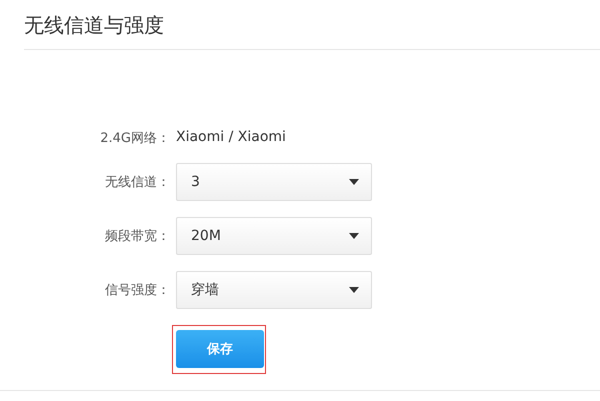  What do you see at coordinates (134, 138) in the screenshot?
I see `field-label: 2.4G网络：` at bounding box center [134, 138].